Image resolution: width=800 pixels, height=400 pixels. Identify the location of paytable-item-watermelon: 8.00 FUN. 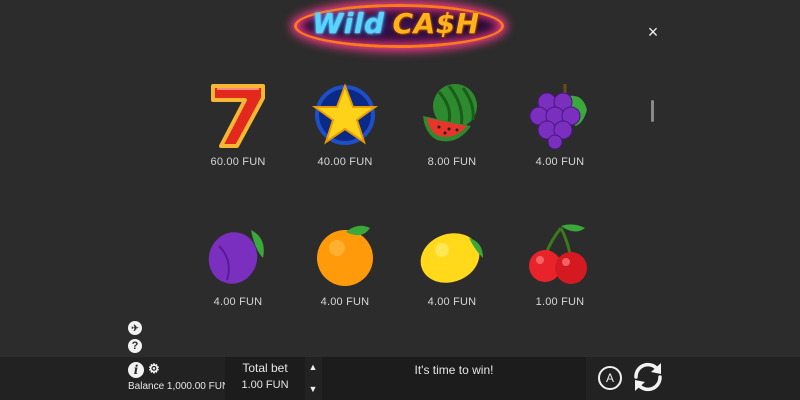
(452, 124).